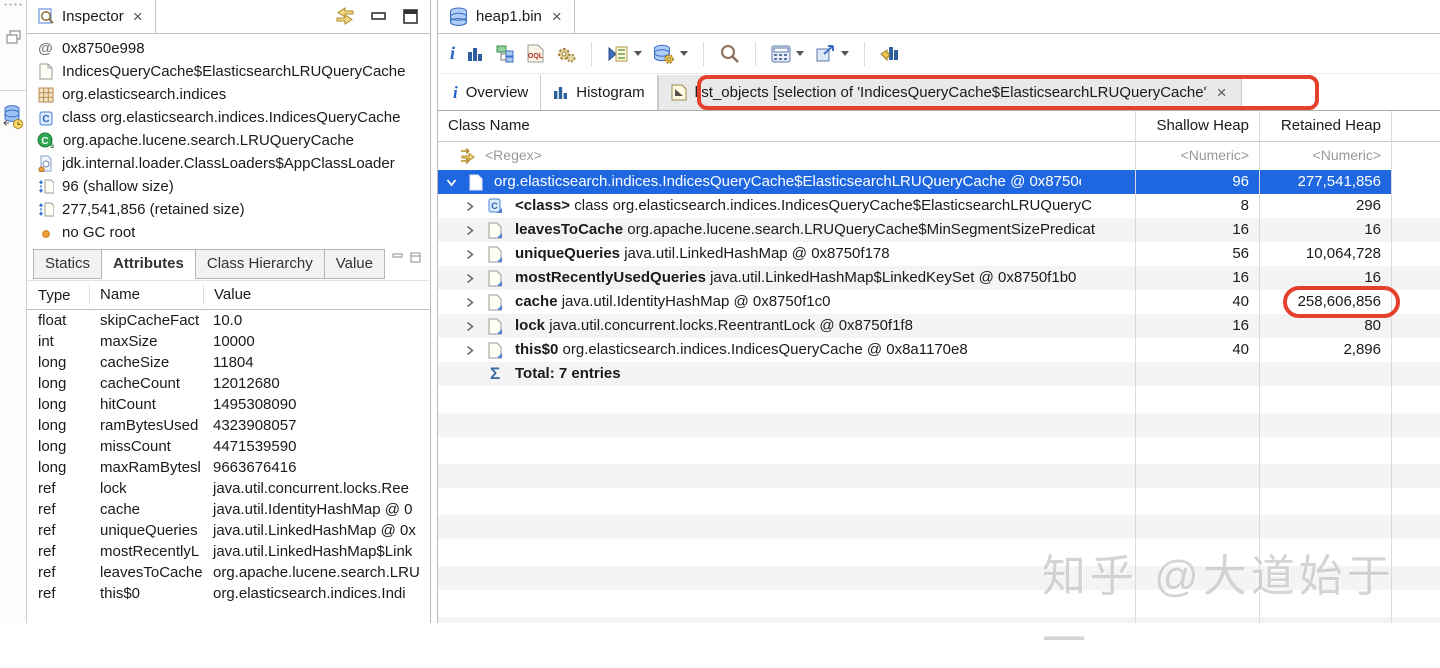 The image size is (1440, 668). What do you see at coordinates (228, 467) in the screenshot?
I see `table-row: long maxRamBytesl 9663676416` at bounding box center [228, 467].